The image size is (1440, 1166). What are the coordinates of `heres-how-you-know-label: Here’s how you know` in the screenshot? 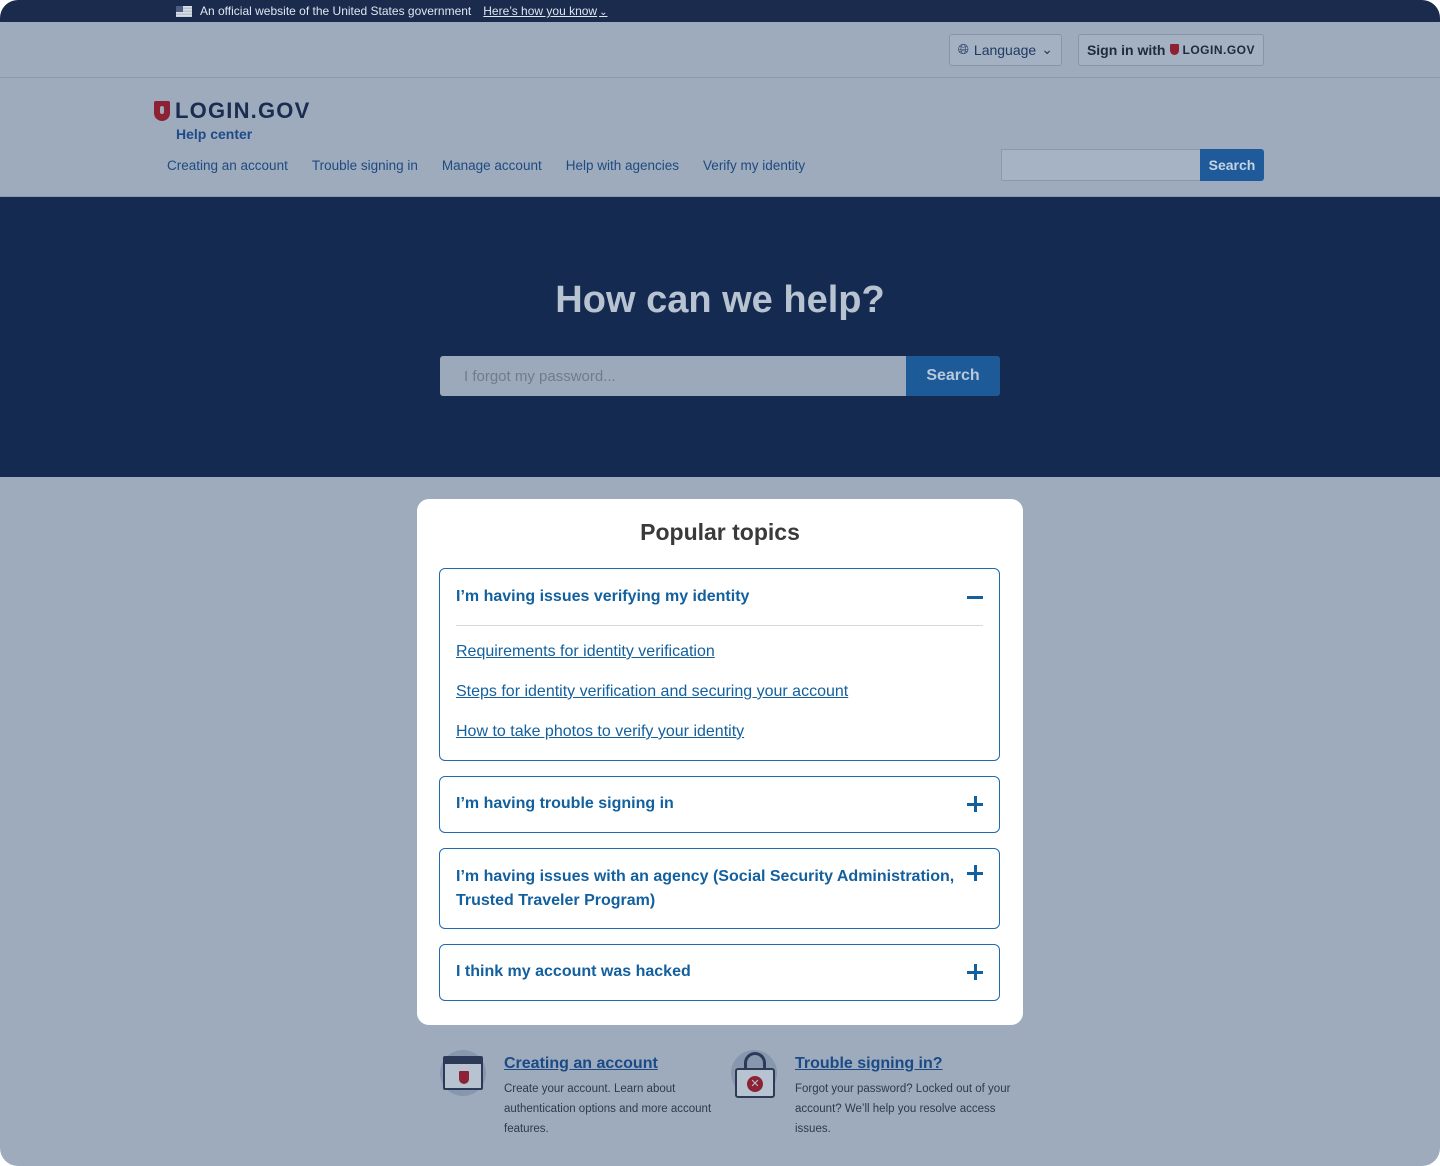 It's located at (540, 11).